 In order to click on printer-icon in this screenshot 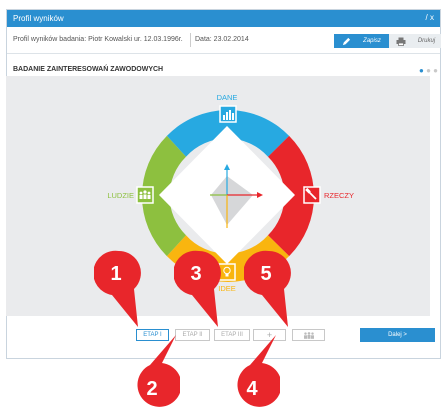, I will do `click(401, 41)`.